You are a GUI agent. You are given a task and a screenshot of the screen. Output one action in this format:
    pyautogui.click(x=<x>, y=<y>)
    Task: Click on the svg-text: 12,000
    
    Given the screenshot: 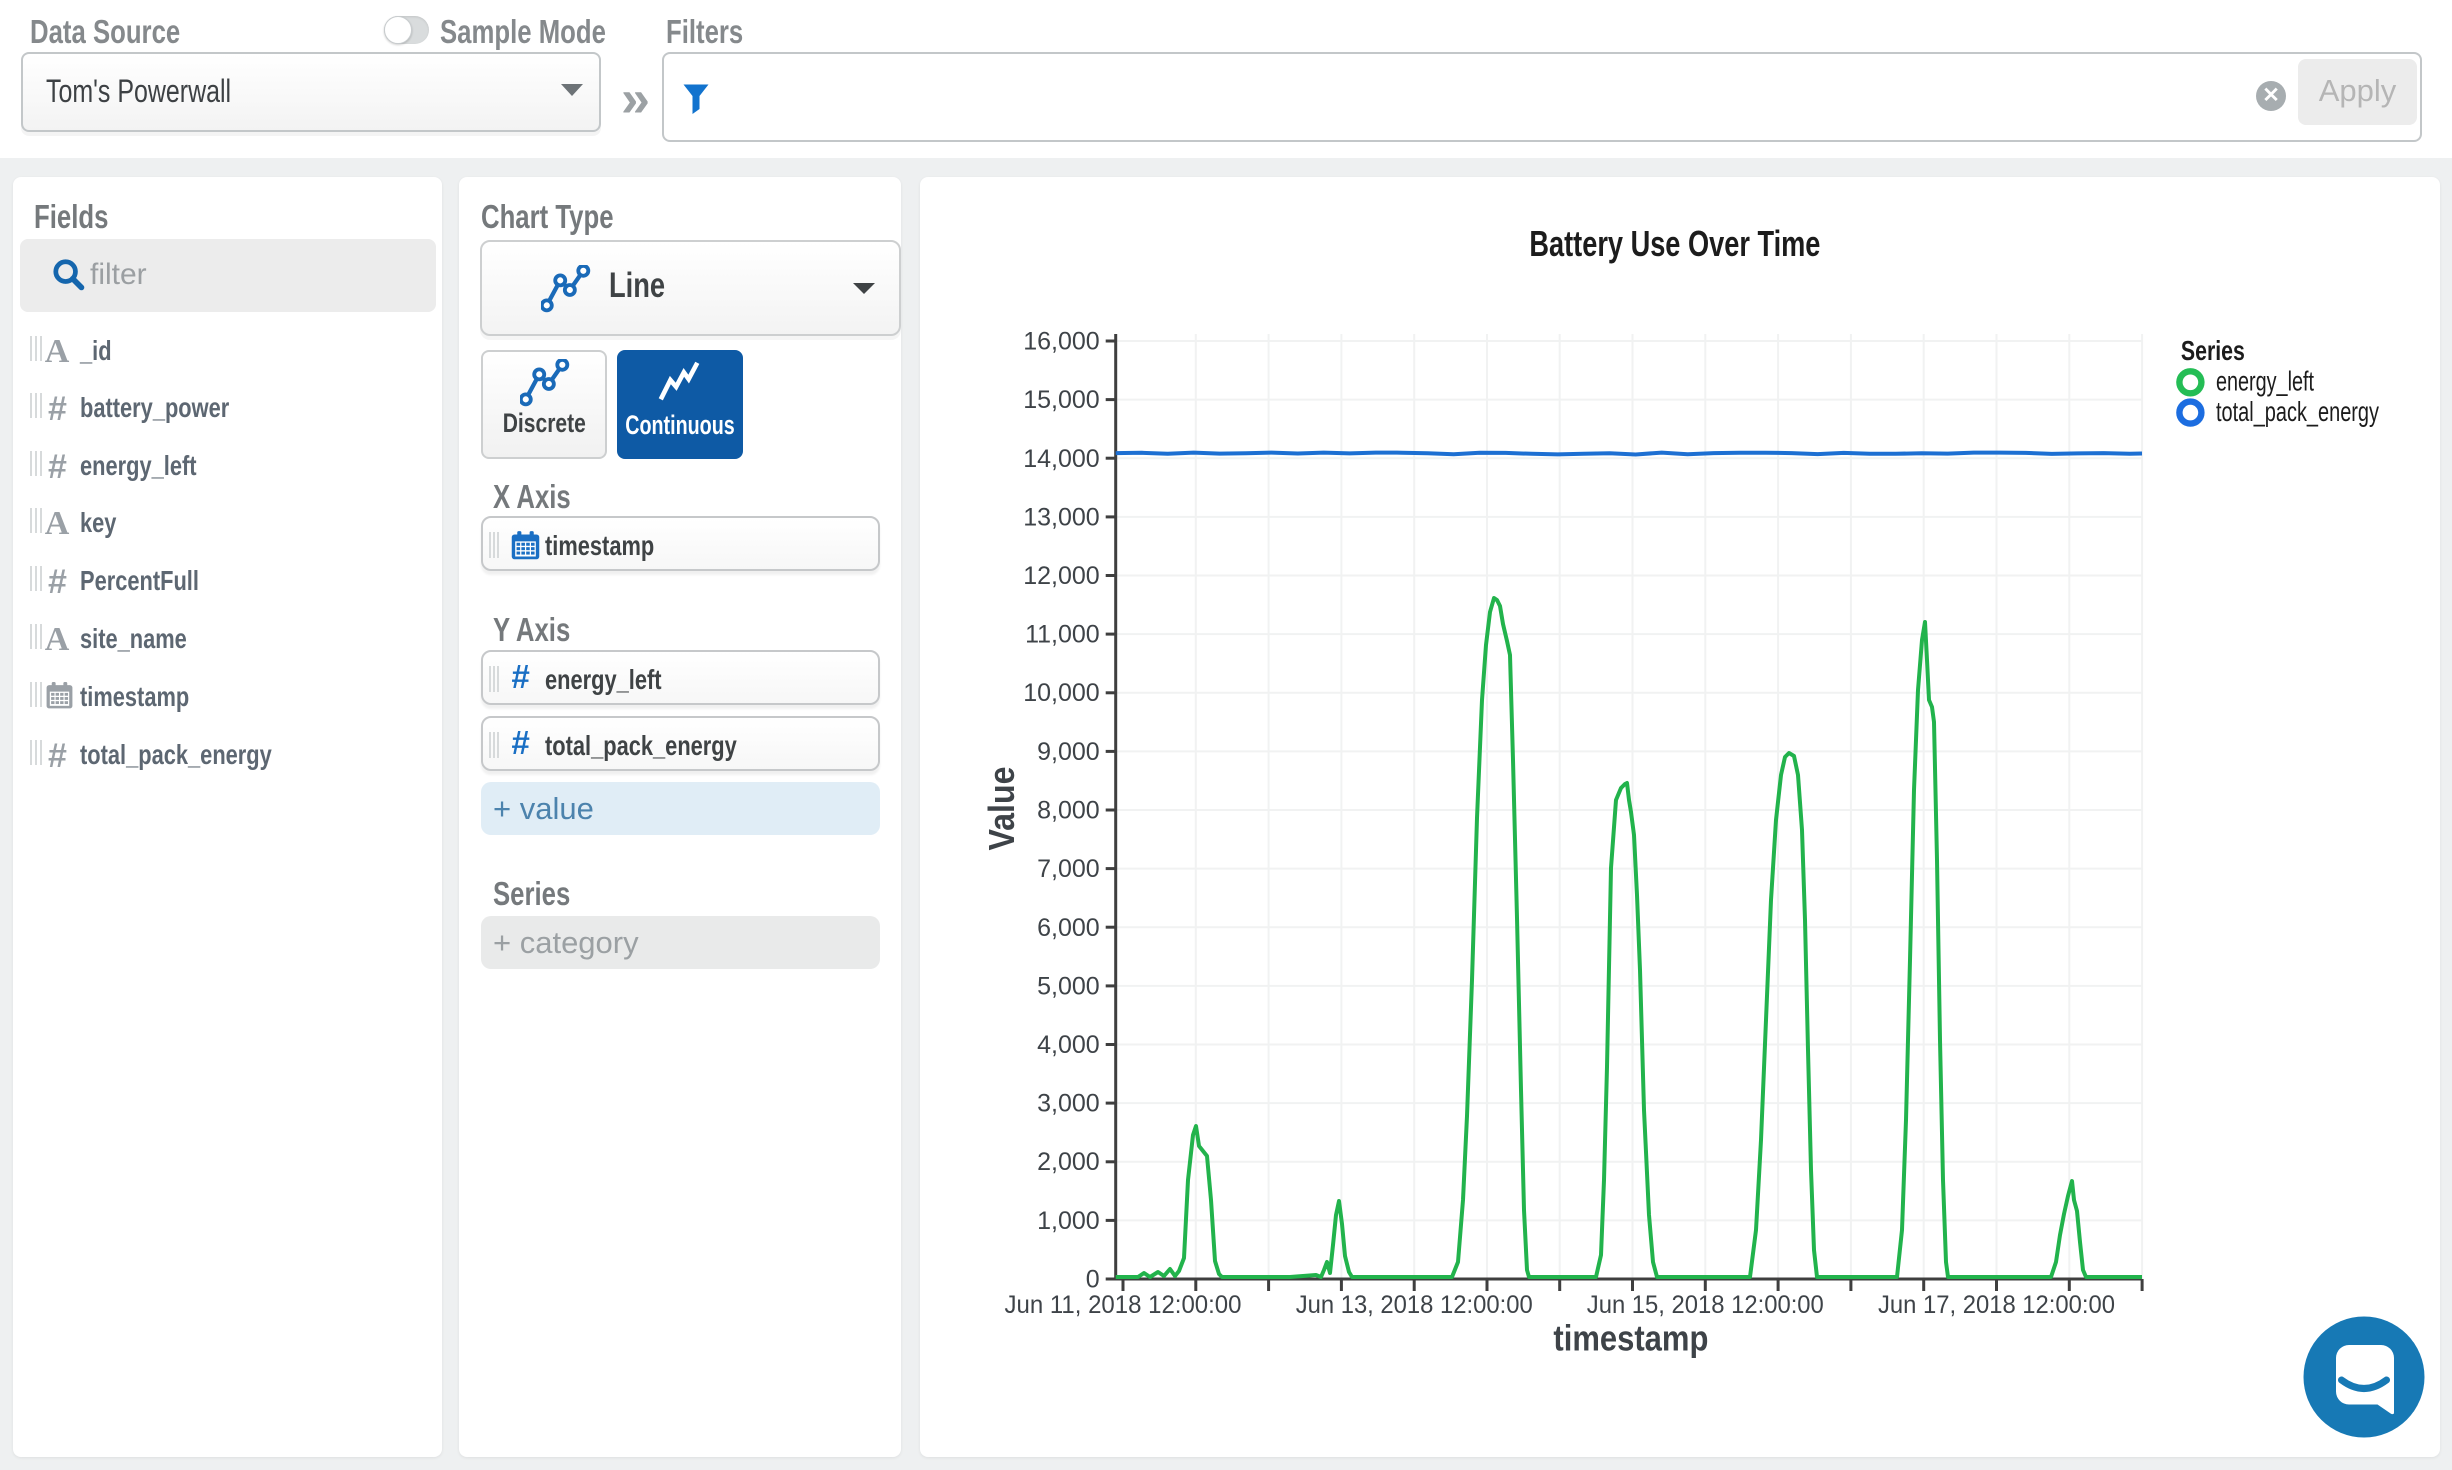 What is the action you would take?
    pyautogui.click(x=1061, y=576)
    